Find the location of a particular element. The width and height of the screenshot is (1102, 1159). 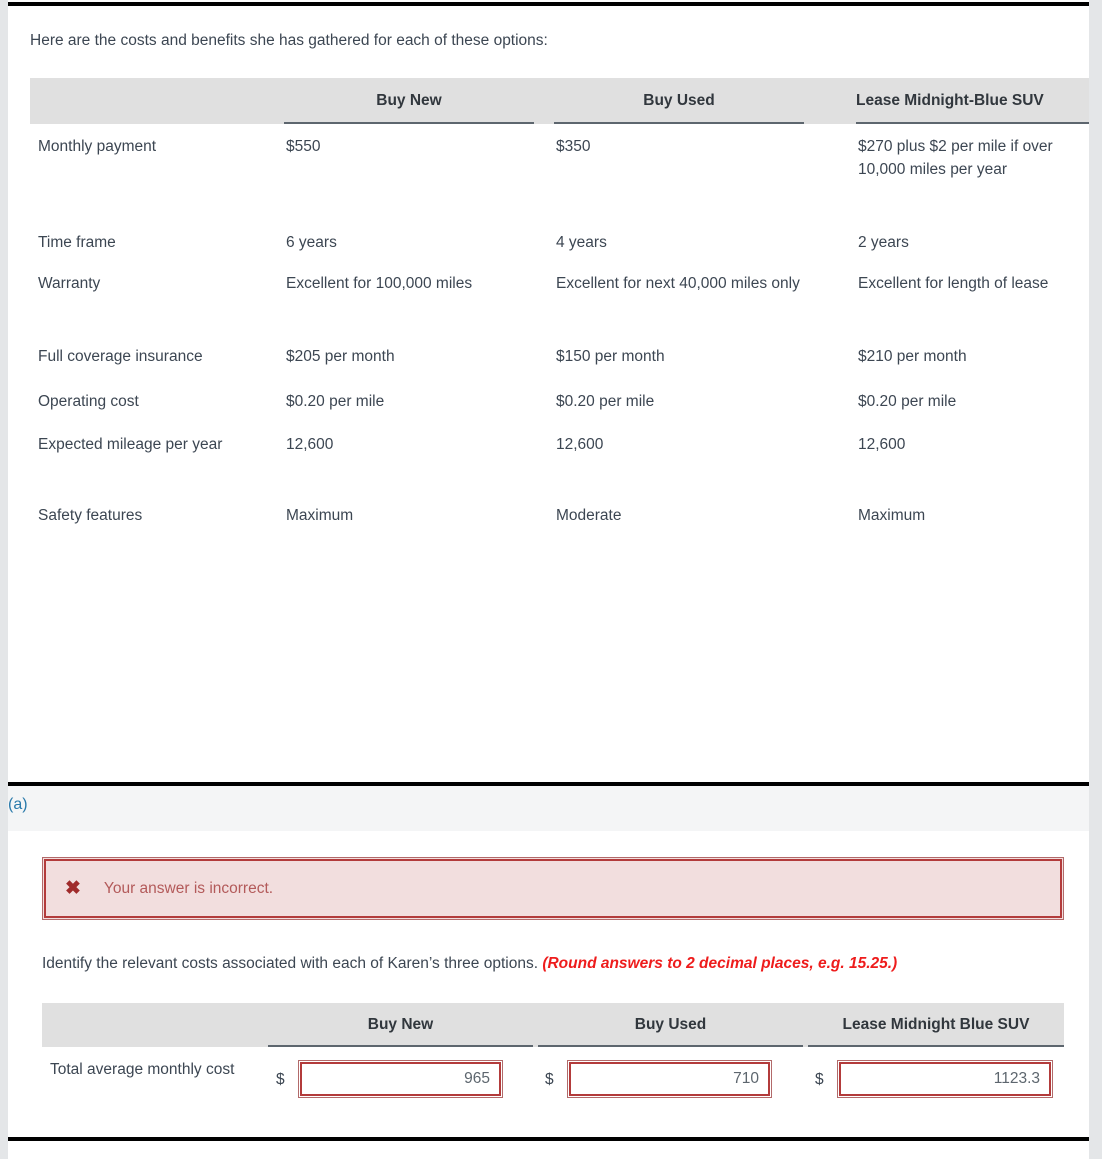

comparison-header-lease: Lease Midnight-Blue SUV is located at coordinates (950, 100).